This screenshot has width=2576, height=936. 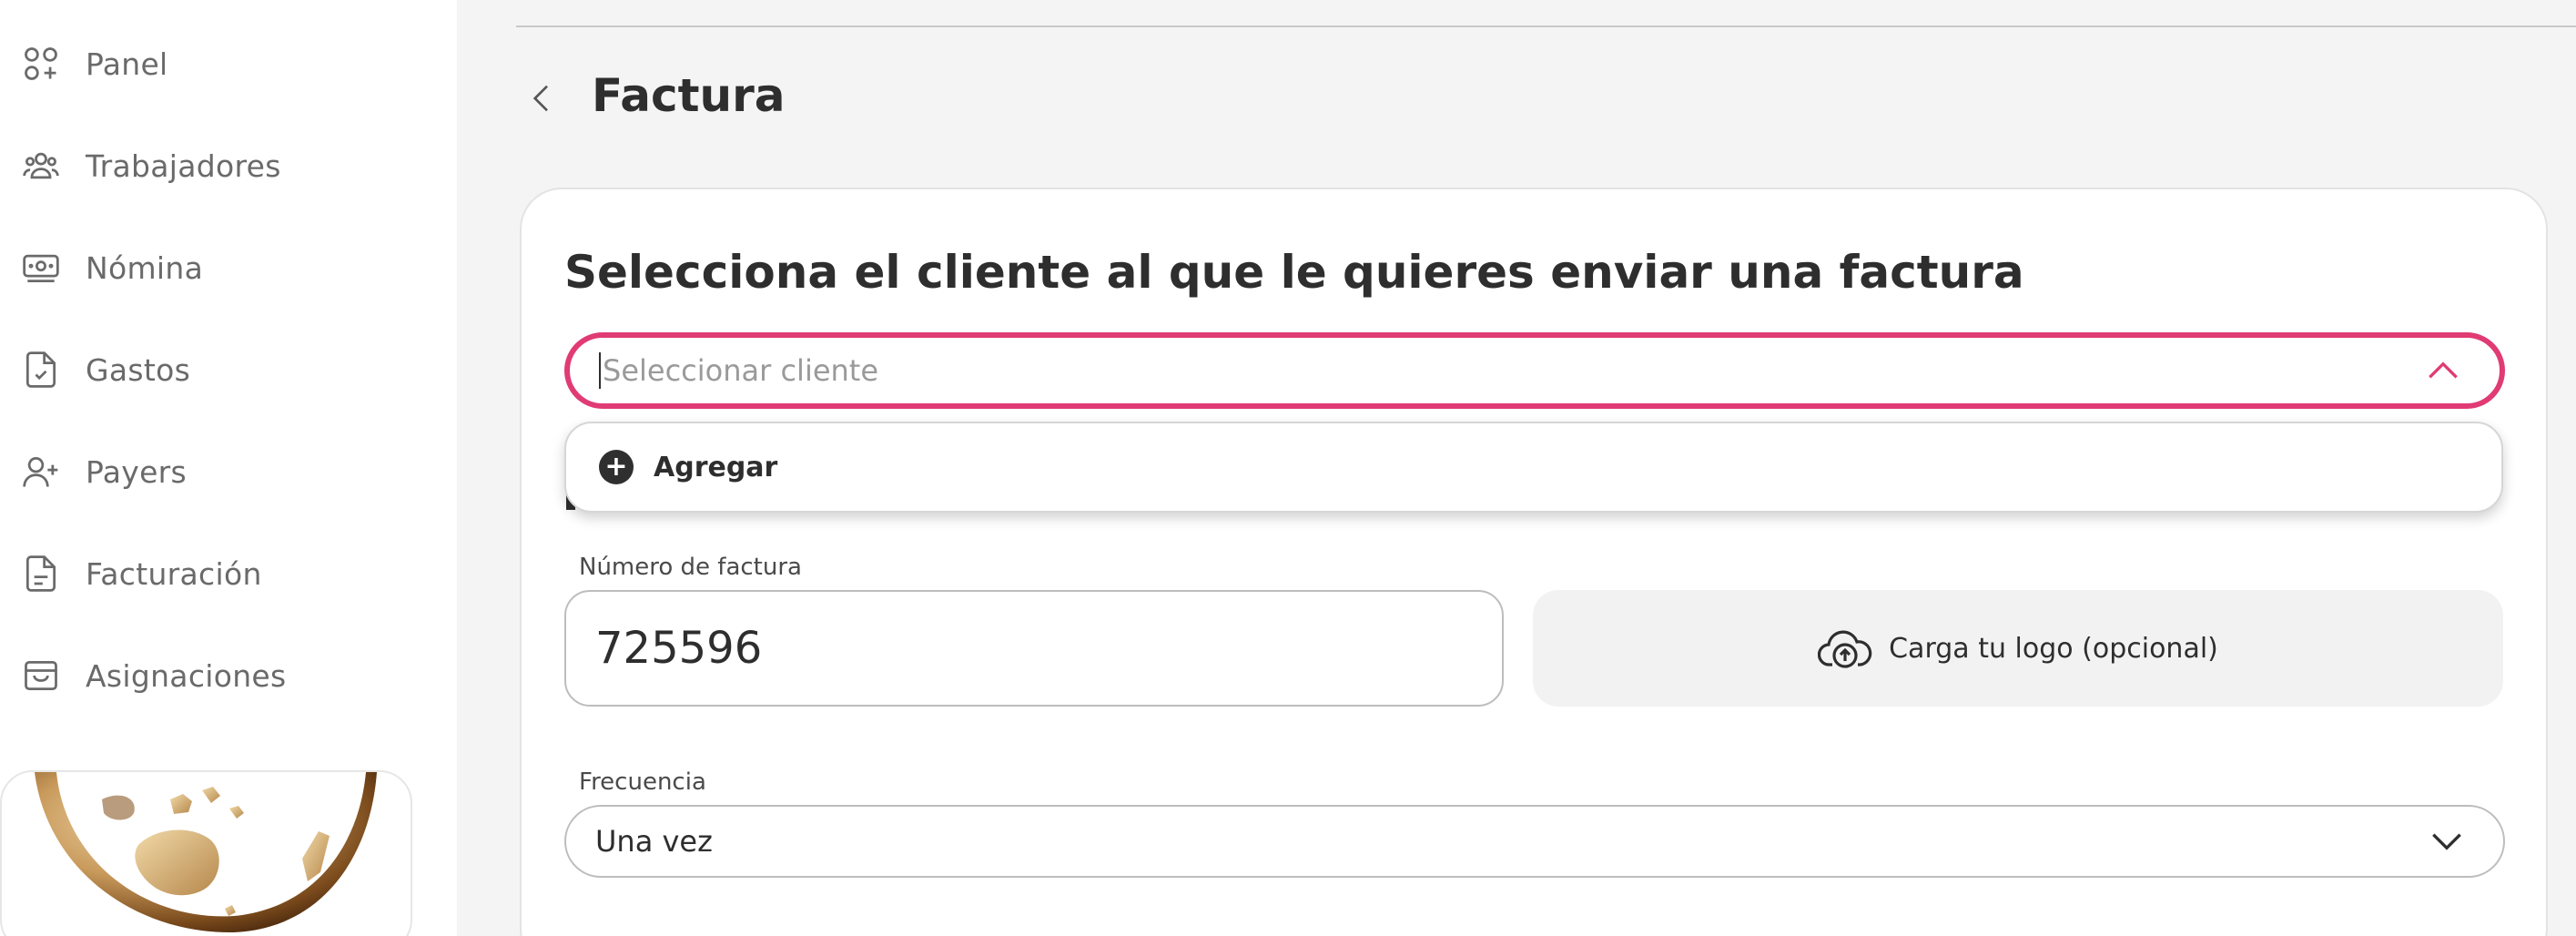 What do you see at coordinates (174, 574) in the screenshot?
I see `sidebar-item-label: Facturación` at bounding box center [174, 574].